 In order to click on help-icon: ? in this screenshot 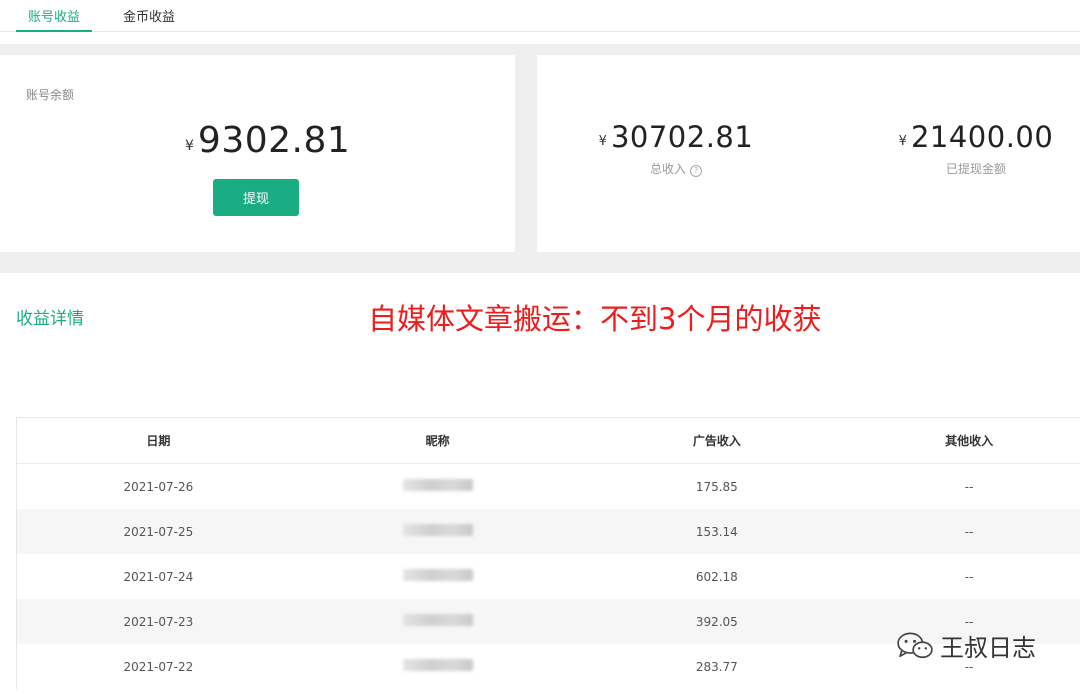, I will do `click(696, 171)`.